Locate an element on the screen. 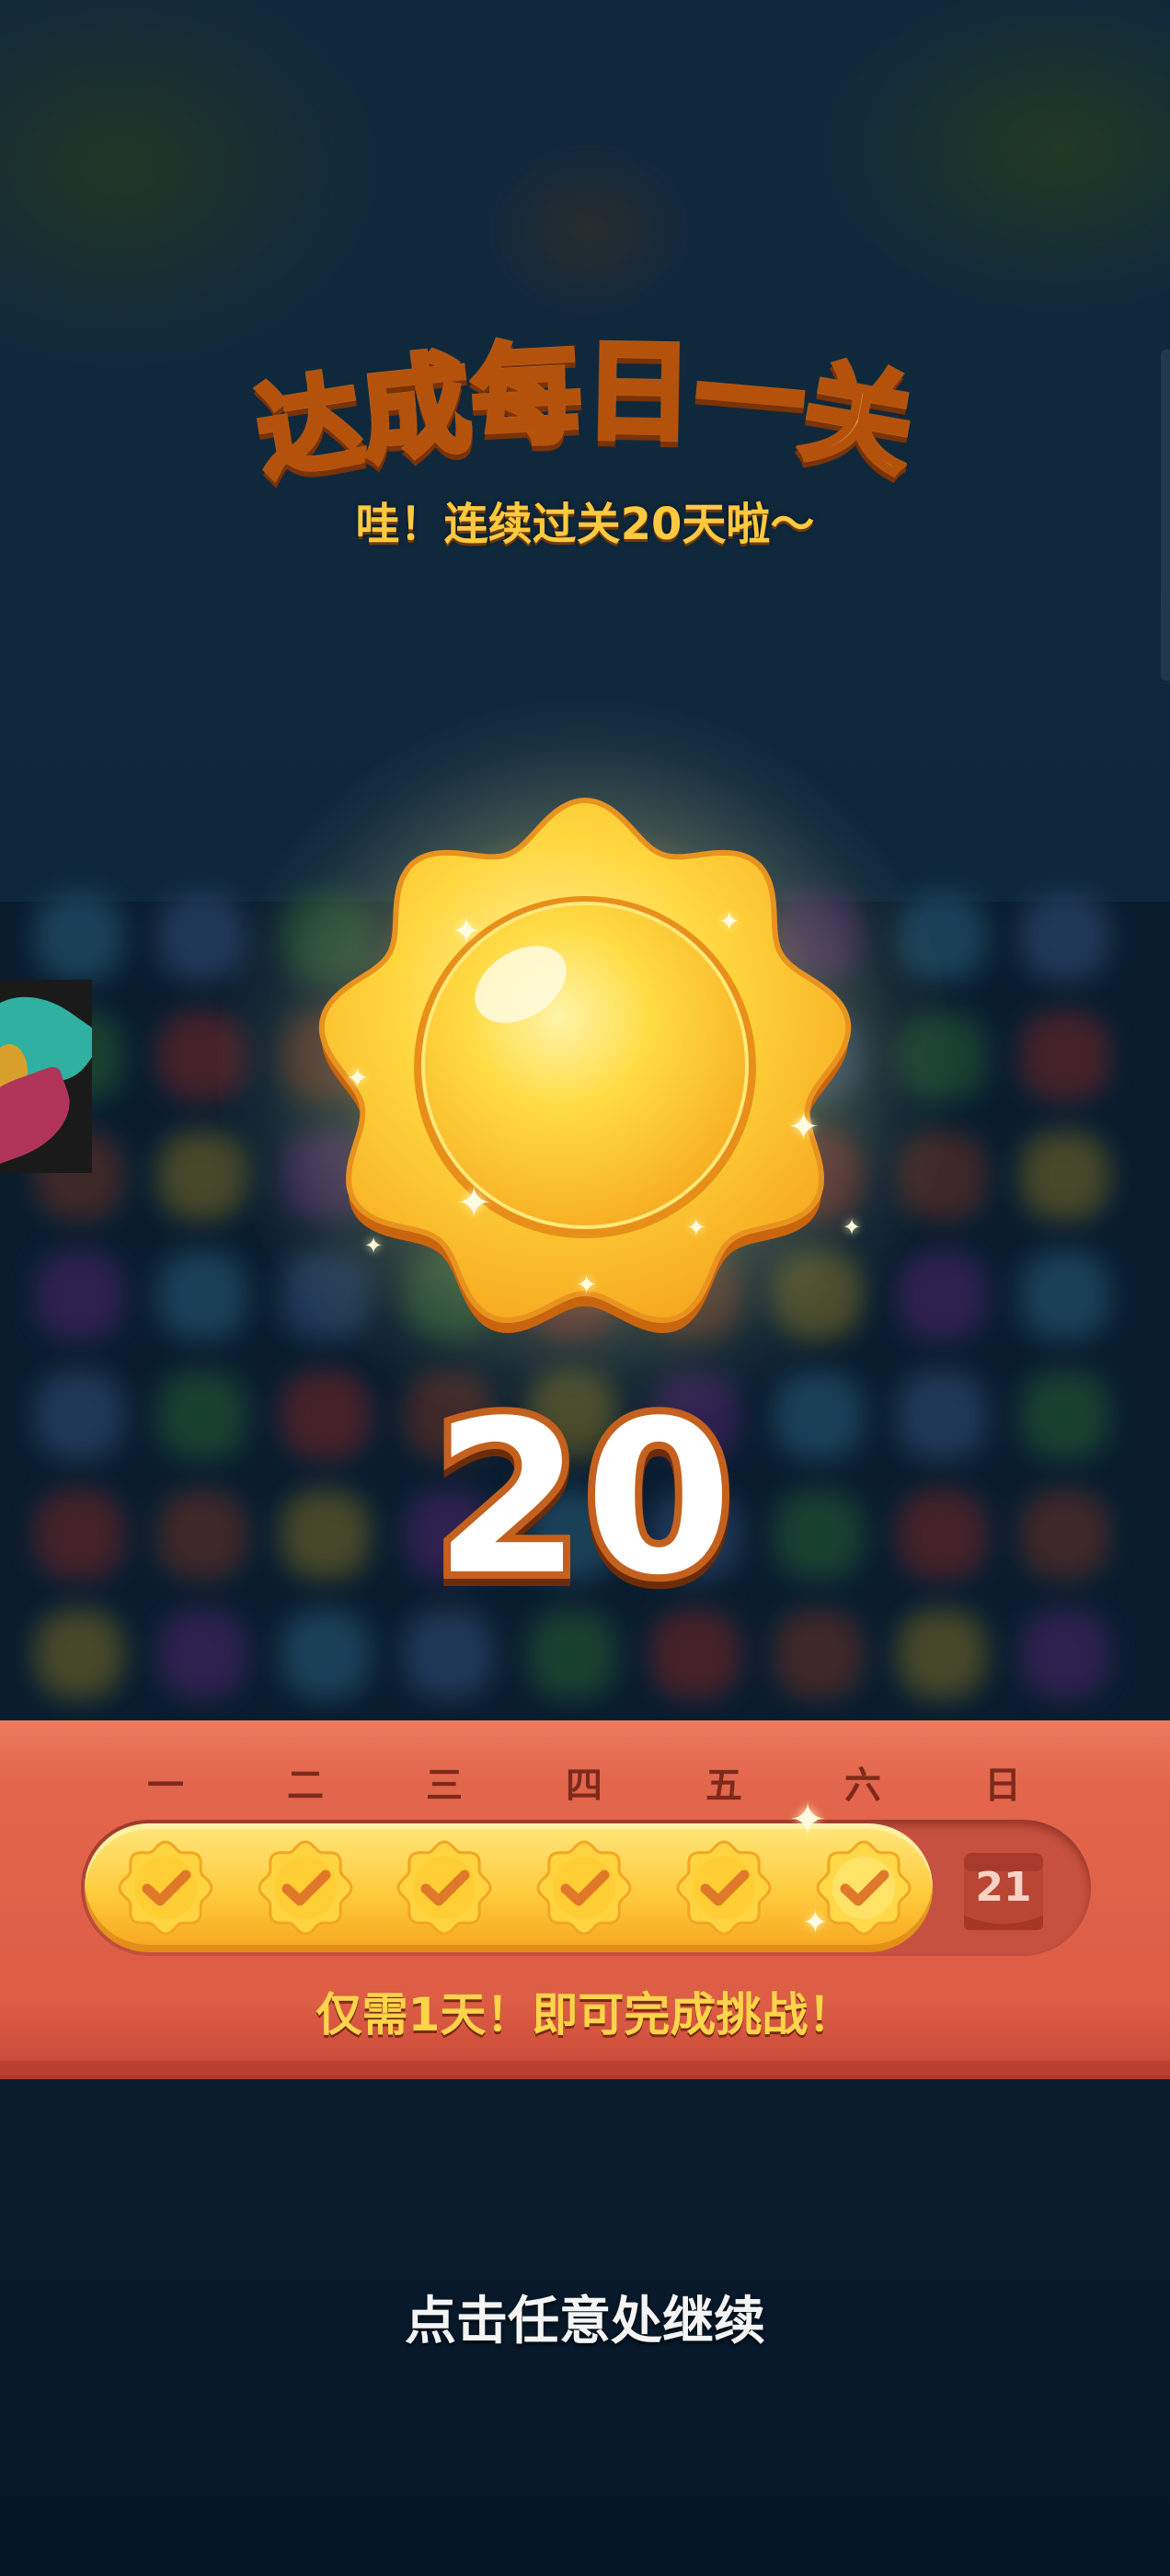 The height and width of the screenshot is (2576, 1170). title-char: 成 is located at coordinates (415, 398).